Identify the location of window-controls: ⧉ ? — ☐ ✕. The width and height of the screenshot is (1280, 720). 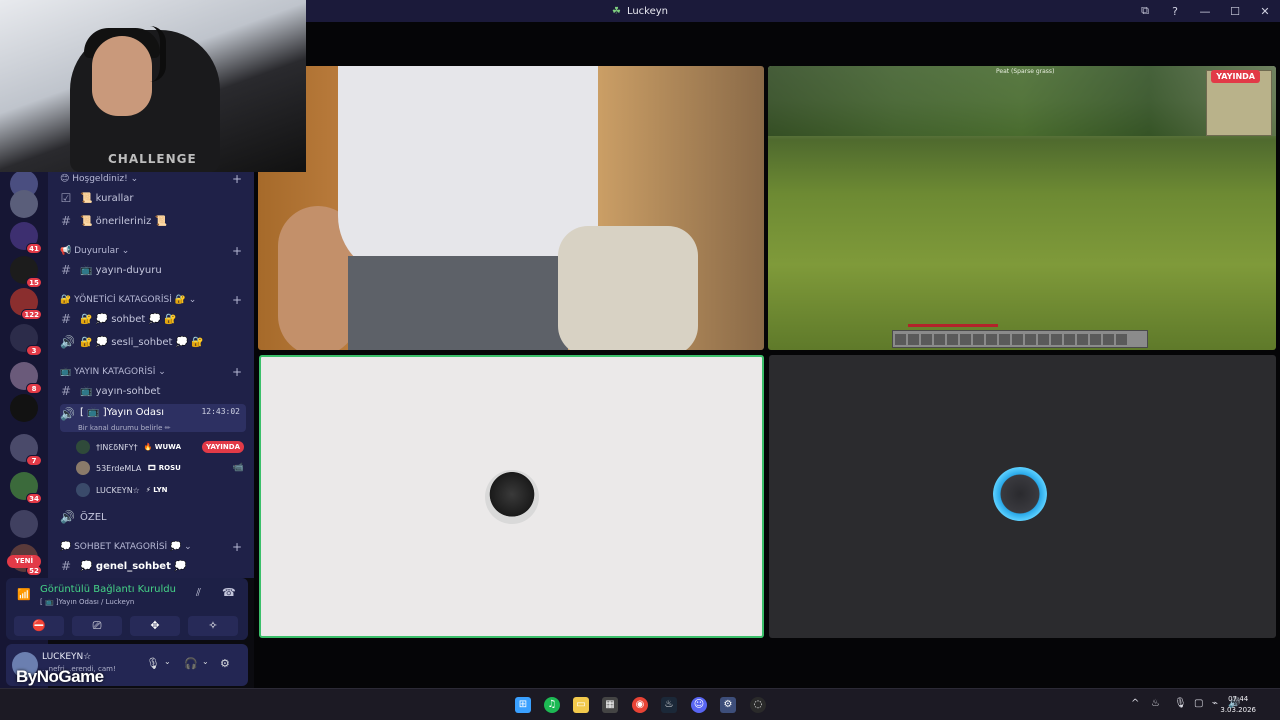
(1205, 11).